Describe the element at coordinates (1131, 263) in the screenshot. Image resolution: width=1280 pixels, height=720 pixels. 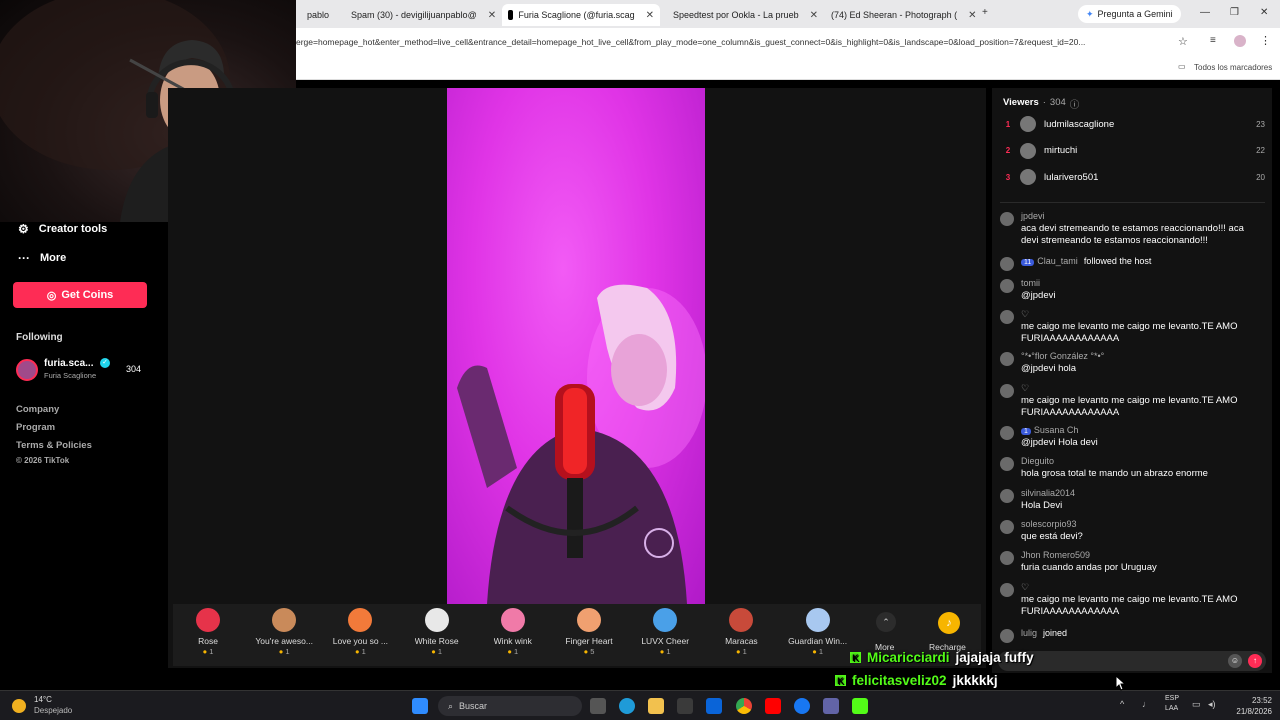
I see `chat-message: 11 Clau_tami followed the host` at that location.